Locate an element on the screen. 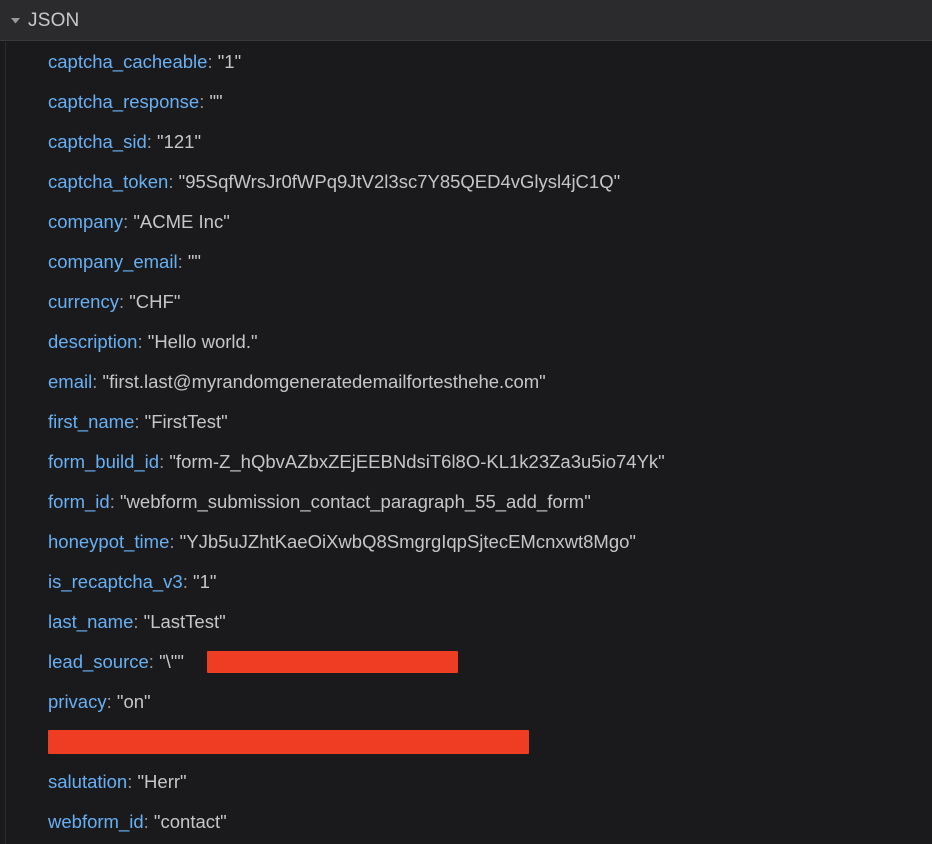 The height and width of the screenshot is (844, 932). json-row: captcha_cacheable: "1" is located at coordinates (466, 62).